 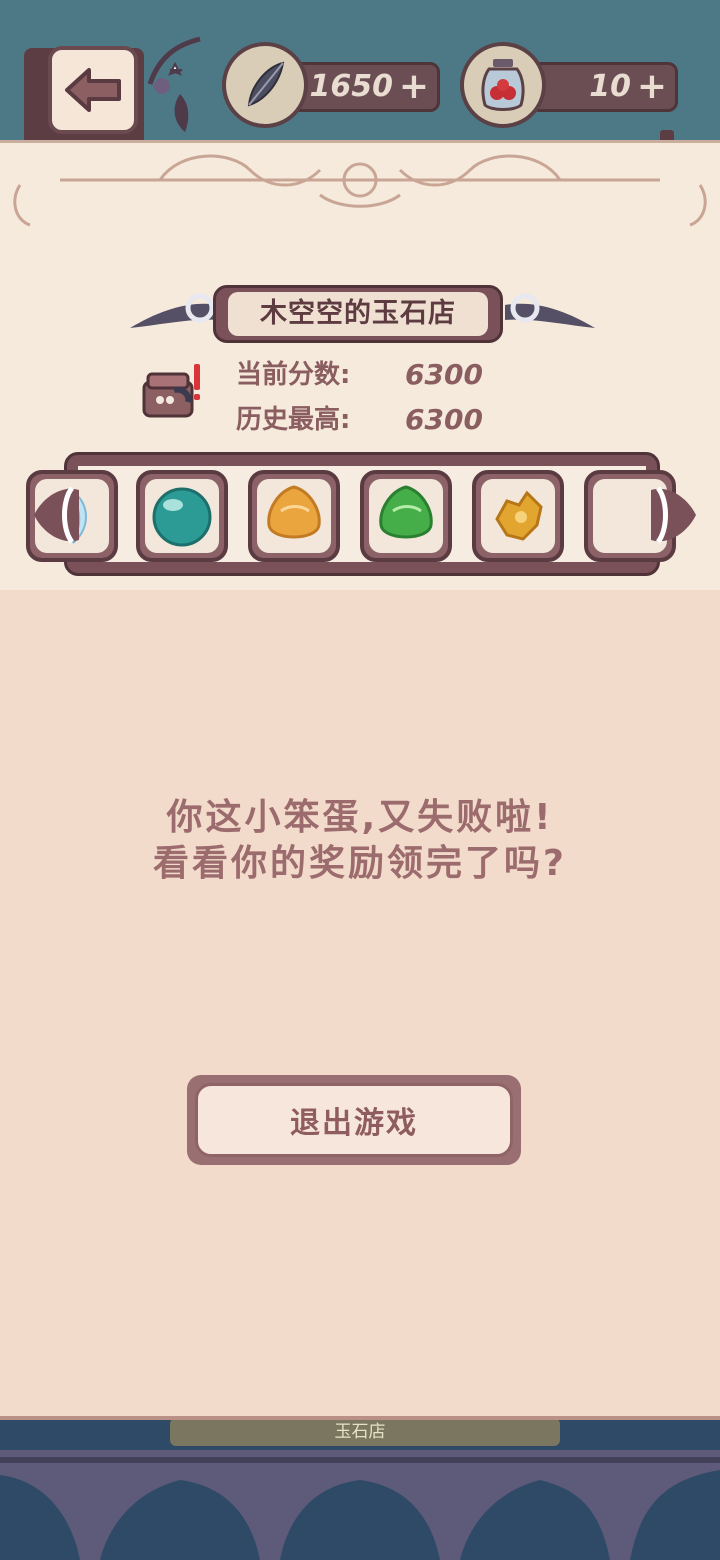 I want to click on carousel-left-arrow, so click(x=59, y=515).